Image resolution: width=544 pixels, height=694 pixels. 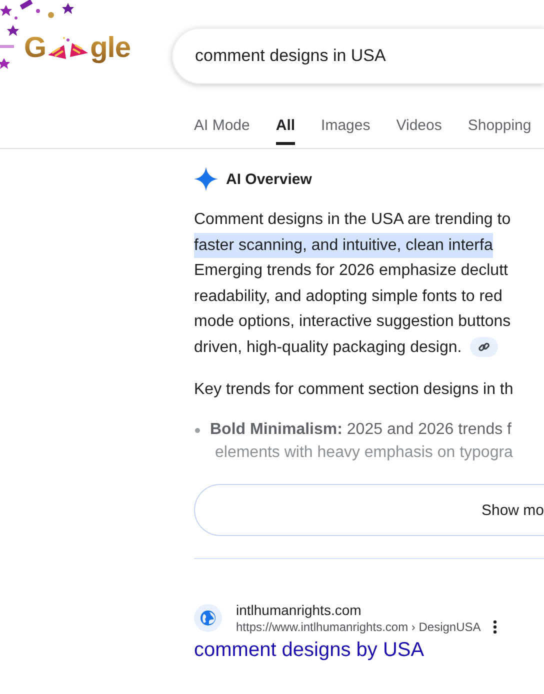 I want to click on result-url: https://www.intlhumanrights.com › DesignUSA, so click(x=358, y=627).